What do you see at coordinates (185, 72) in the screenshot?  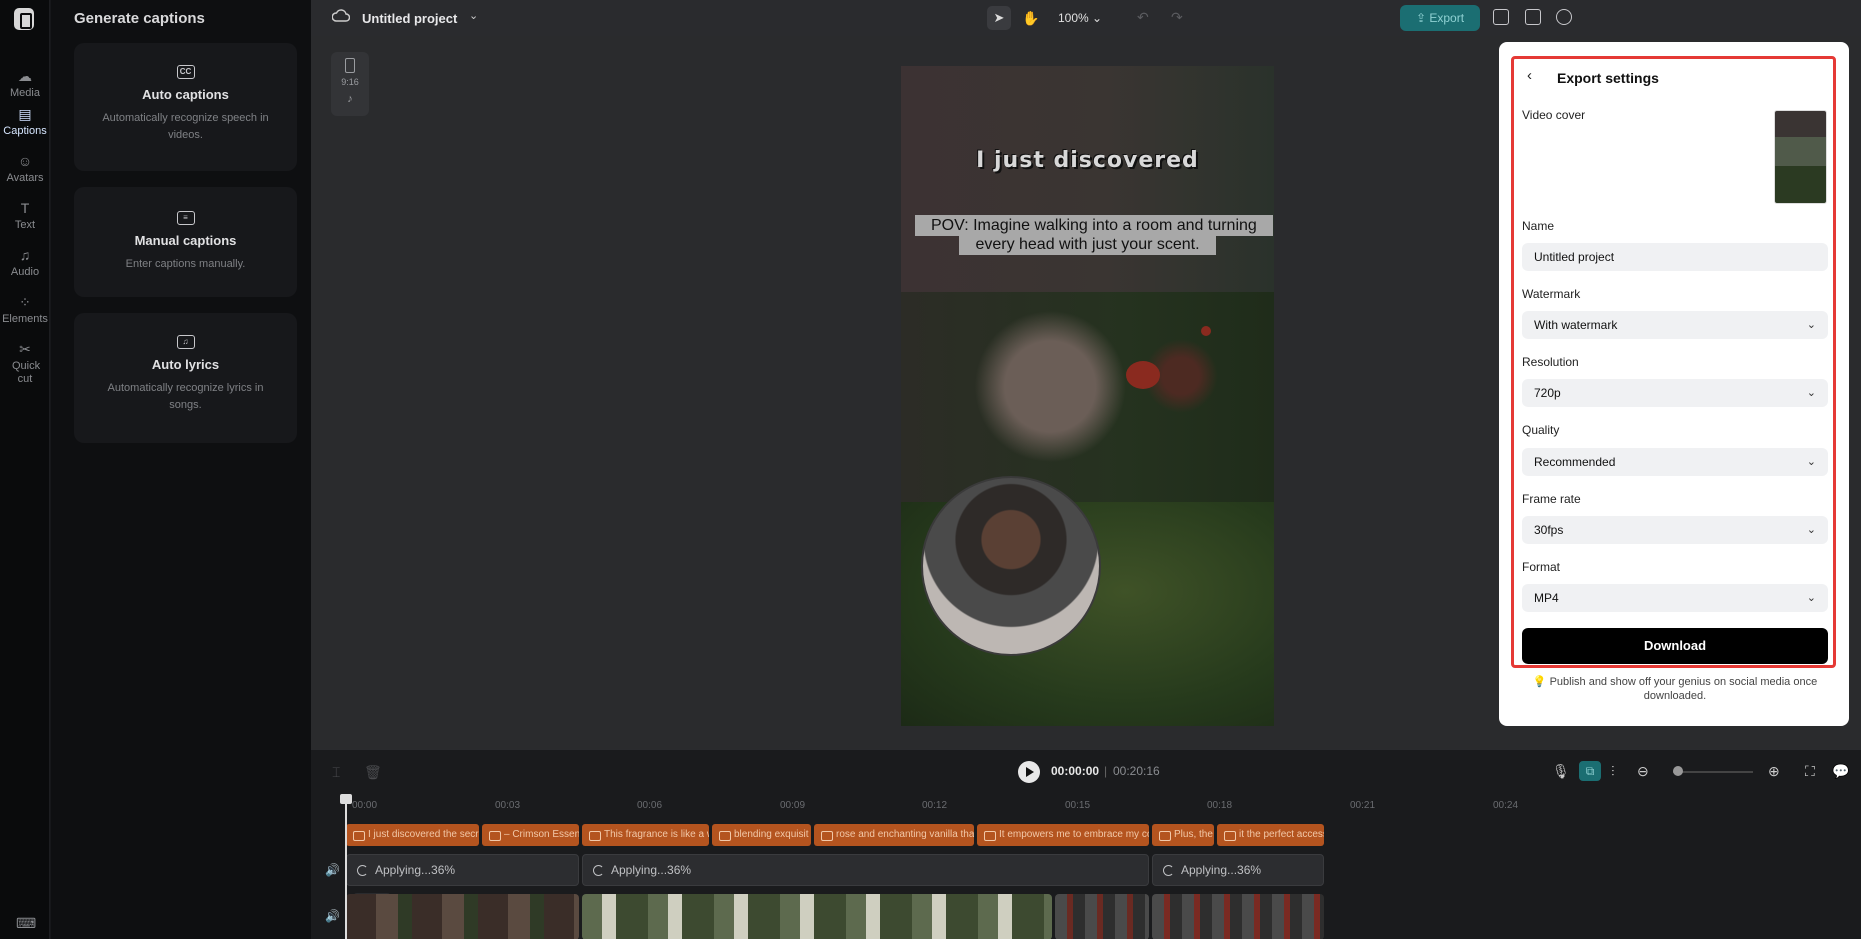 I see `cc-icon: CC` at bounding box center [185, 72].